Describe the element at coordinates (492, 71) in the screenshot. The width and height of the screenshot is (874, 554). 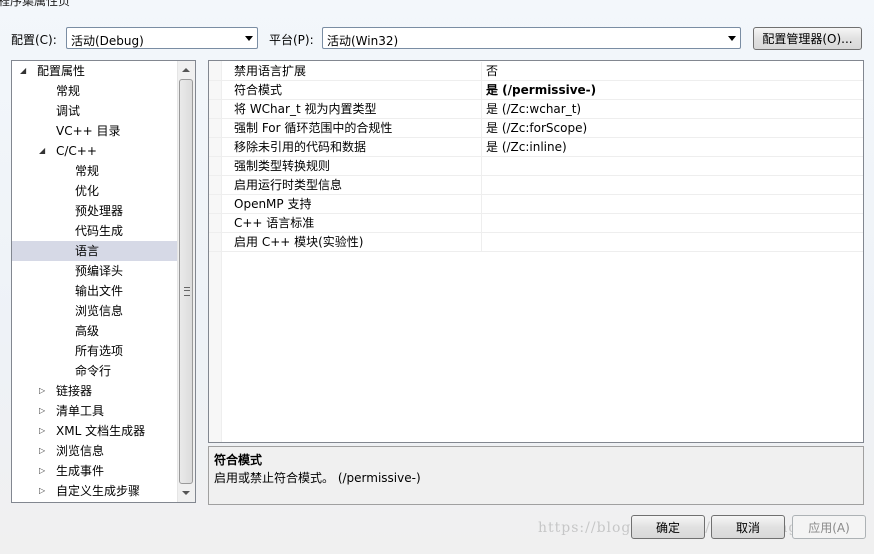
I see `property-value: 否` at that location.